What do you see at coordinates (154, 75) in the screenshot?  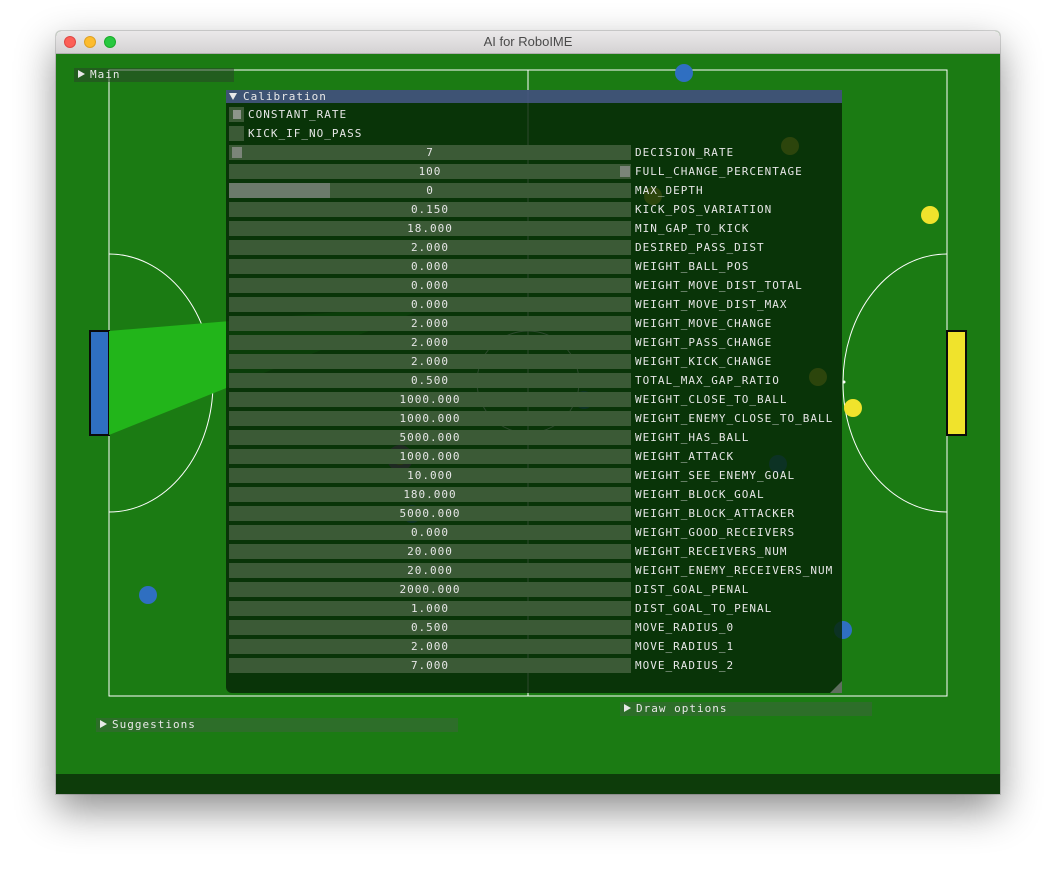 I see `main-menu-header: Main` at bounding box center [154, 75].